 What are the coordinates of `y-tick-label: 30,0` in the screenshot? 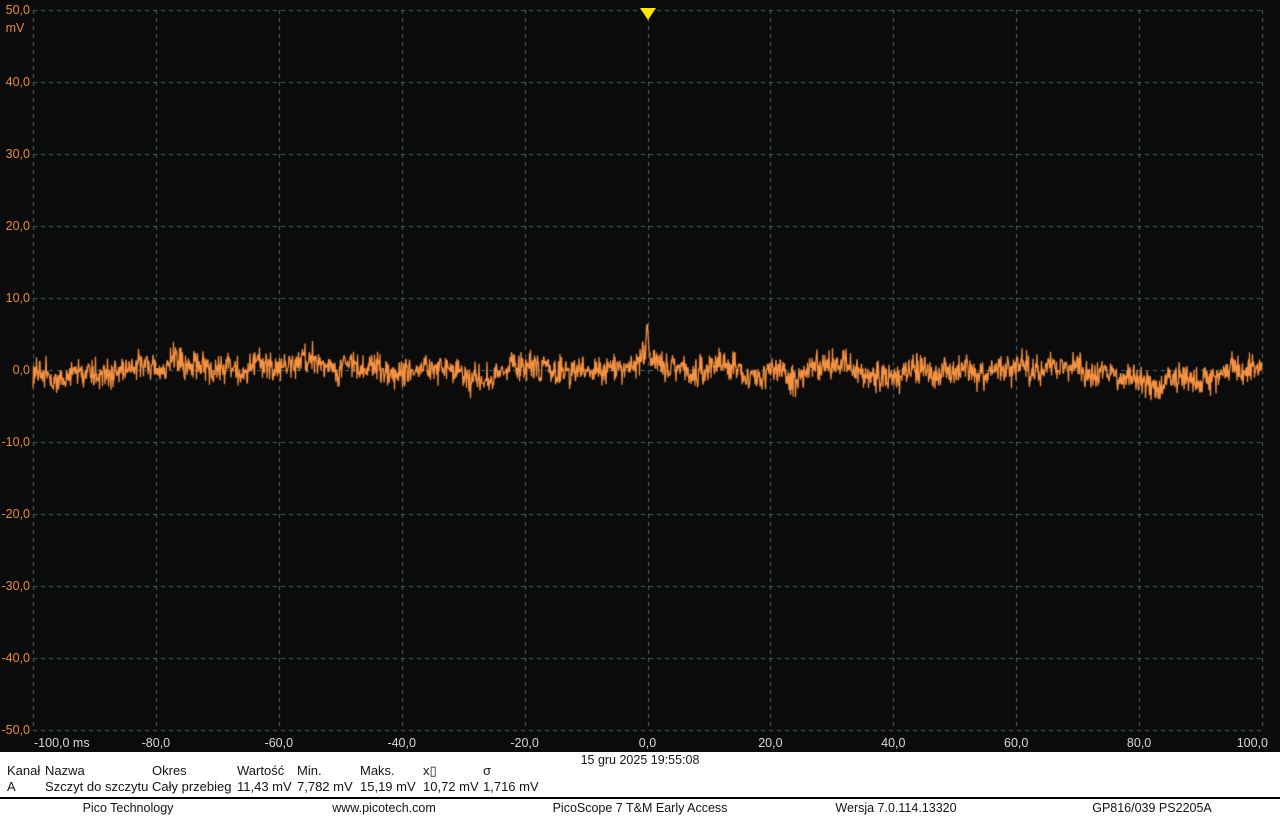 It's located at (17, 154).